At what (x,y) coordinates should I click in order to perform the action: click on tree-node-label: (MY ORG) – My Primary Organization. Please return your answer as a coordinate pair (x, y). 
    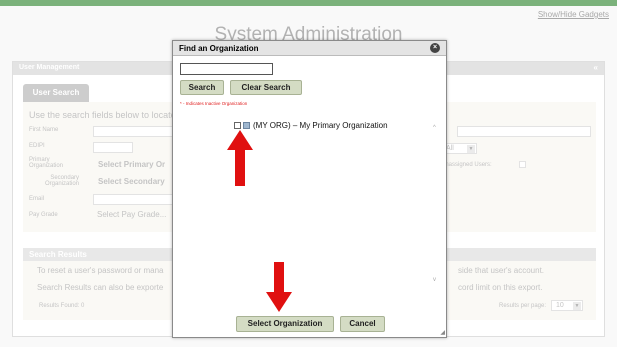
    Looking at the image, I should click on (320, 125).